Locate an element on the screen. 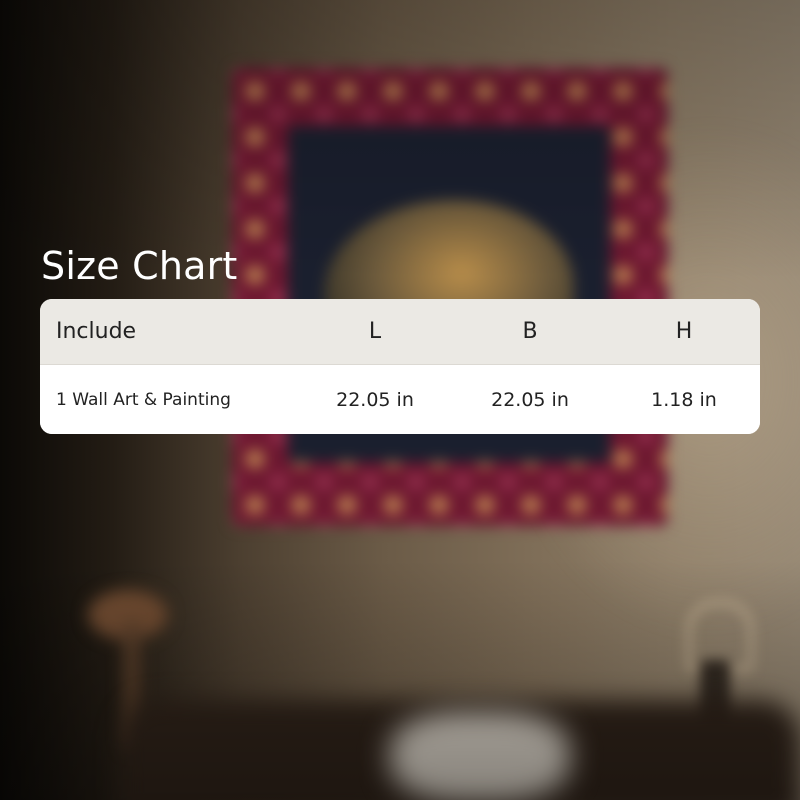  table-header-row: Include L B H is located at coordinates (400, 332).